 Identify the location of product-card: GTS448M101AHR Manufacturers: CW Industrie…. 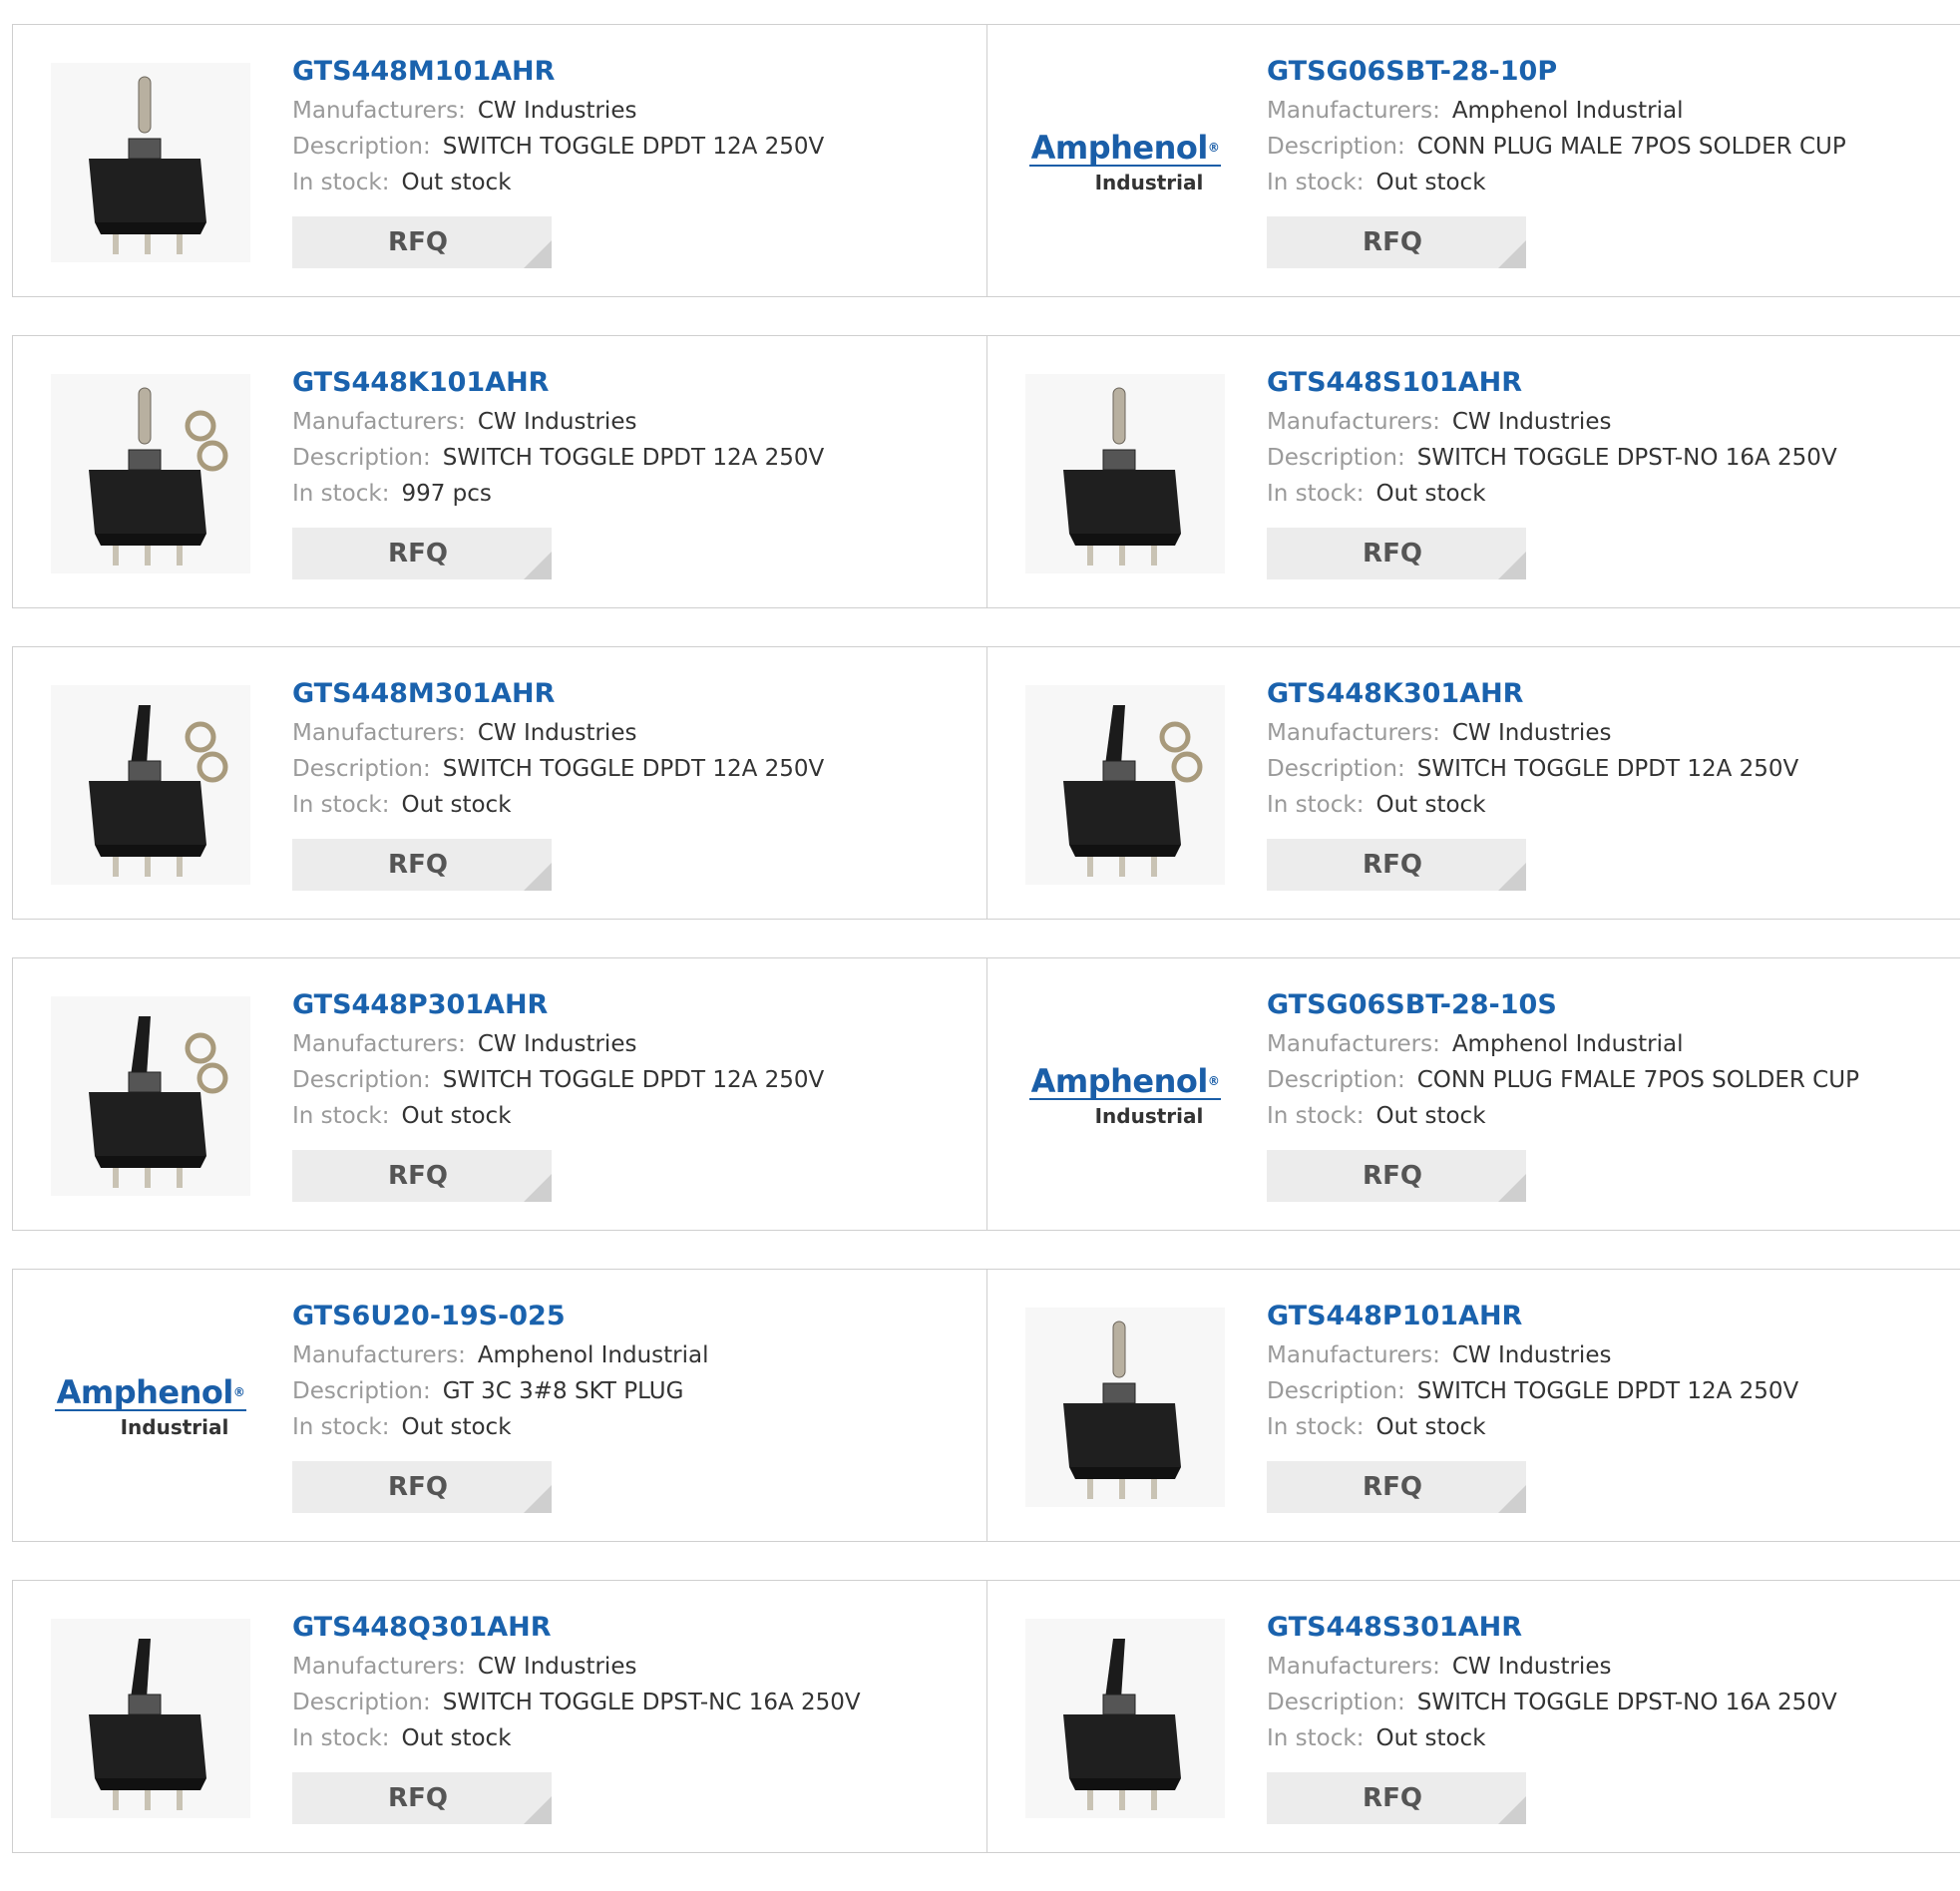
(500, 161).